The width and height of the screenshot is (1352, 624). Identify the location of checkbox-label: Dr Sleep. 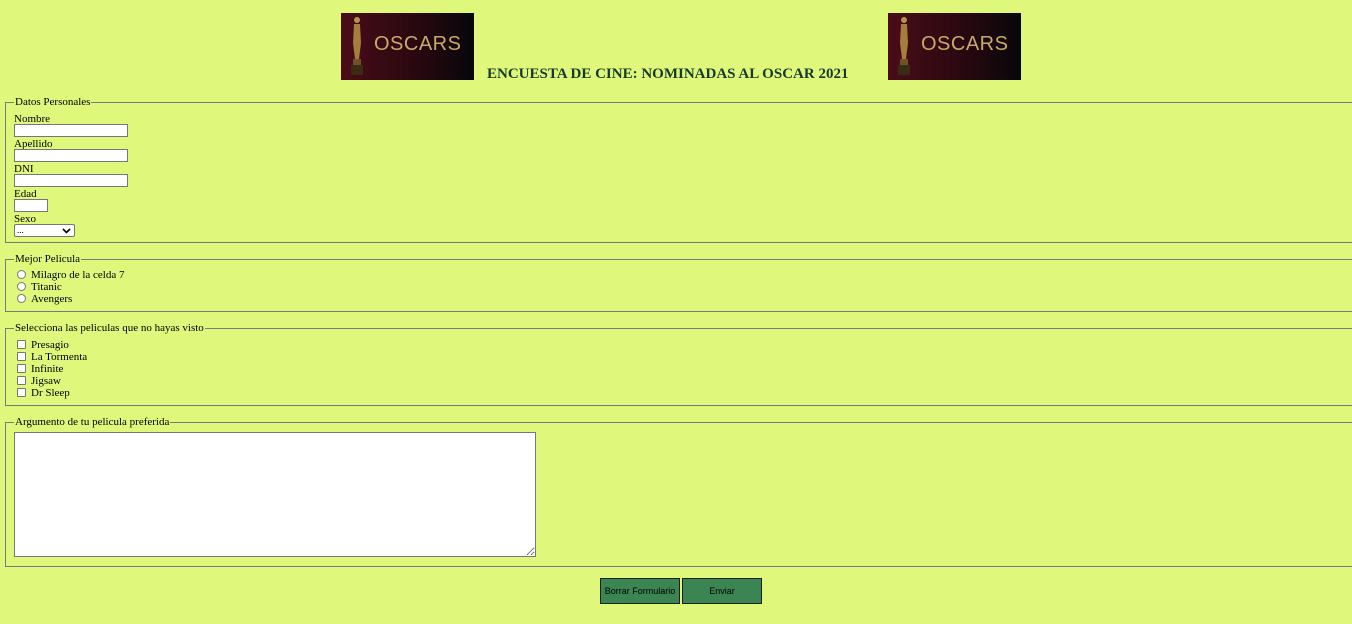
(50, 393).